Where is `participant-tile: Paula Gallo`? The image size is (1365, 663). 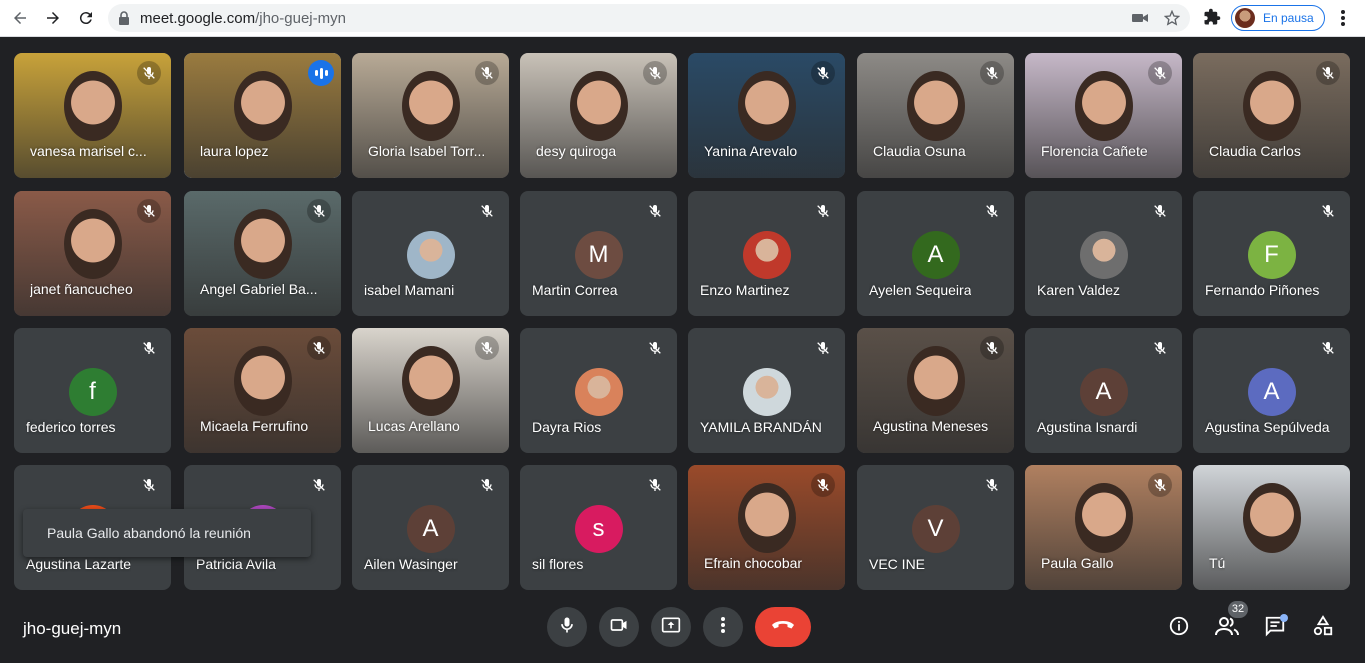 participant-tile: Paula Gallo is located at coordinates (1103, 527).